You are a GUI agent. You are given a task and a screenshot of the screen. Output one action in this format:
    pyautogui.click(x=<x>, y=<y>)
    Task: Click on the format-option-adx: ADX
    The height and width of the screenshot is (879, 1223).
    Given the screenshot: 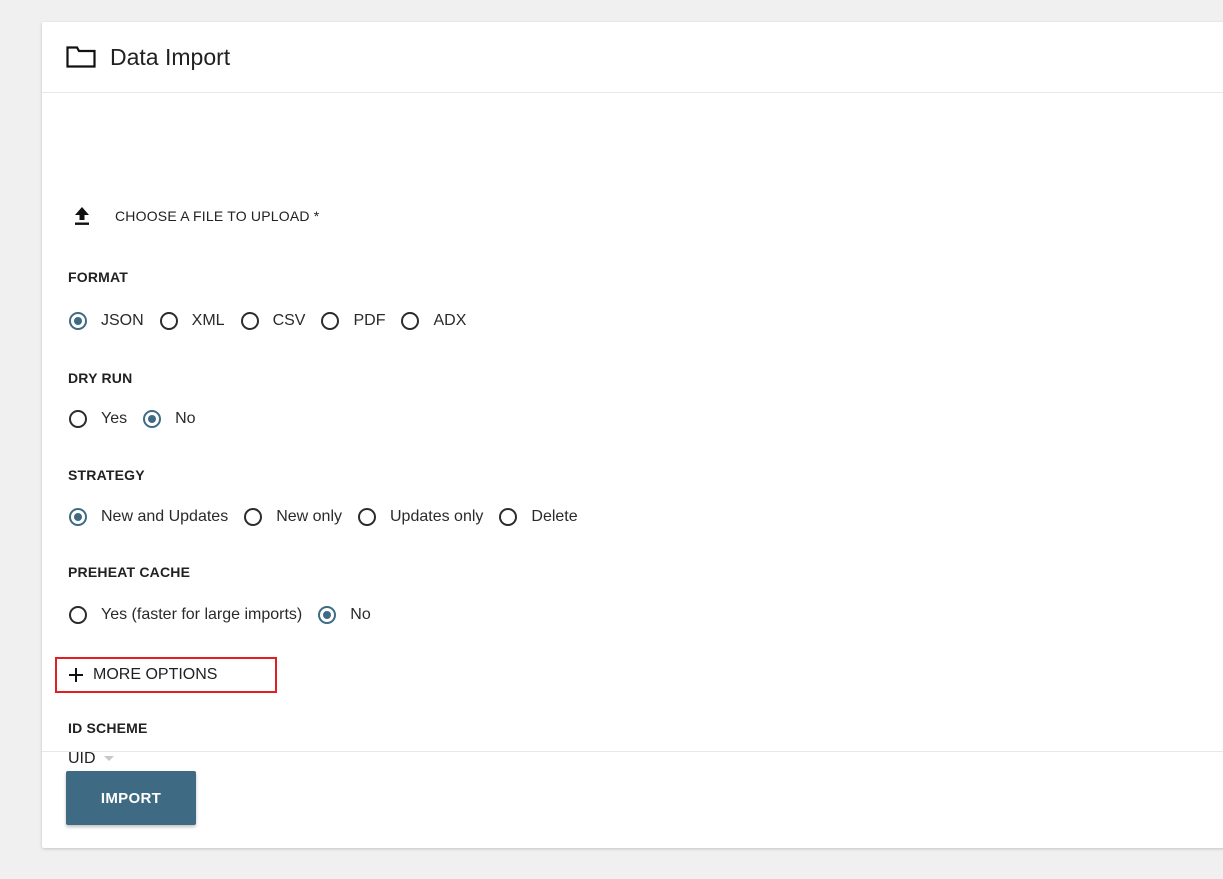 What is the action you would take?
    pyautogui.click(x=433, y=321)
    